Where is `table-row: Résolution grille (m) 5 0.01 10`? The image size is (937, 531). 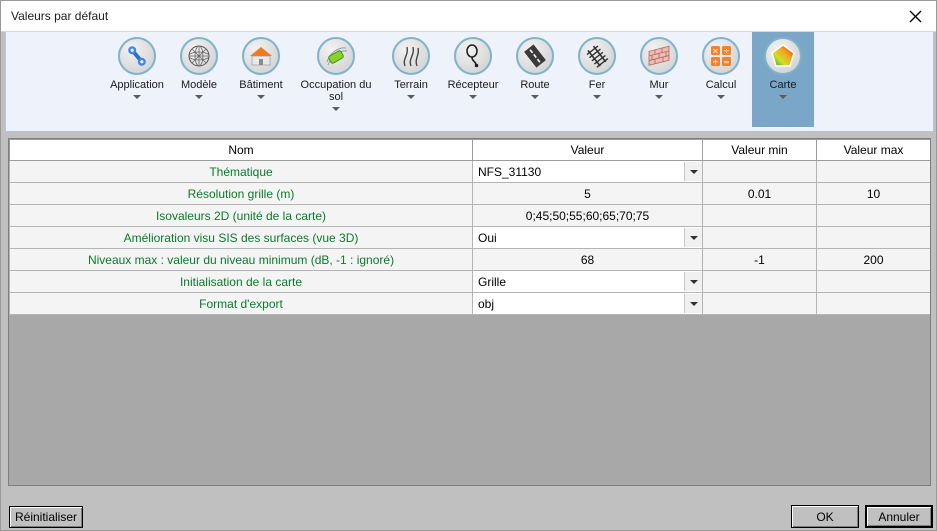
table-row: Résolution grille (m) 5 0.01 10 is located at coordinates (469, 193).